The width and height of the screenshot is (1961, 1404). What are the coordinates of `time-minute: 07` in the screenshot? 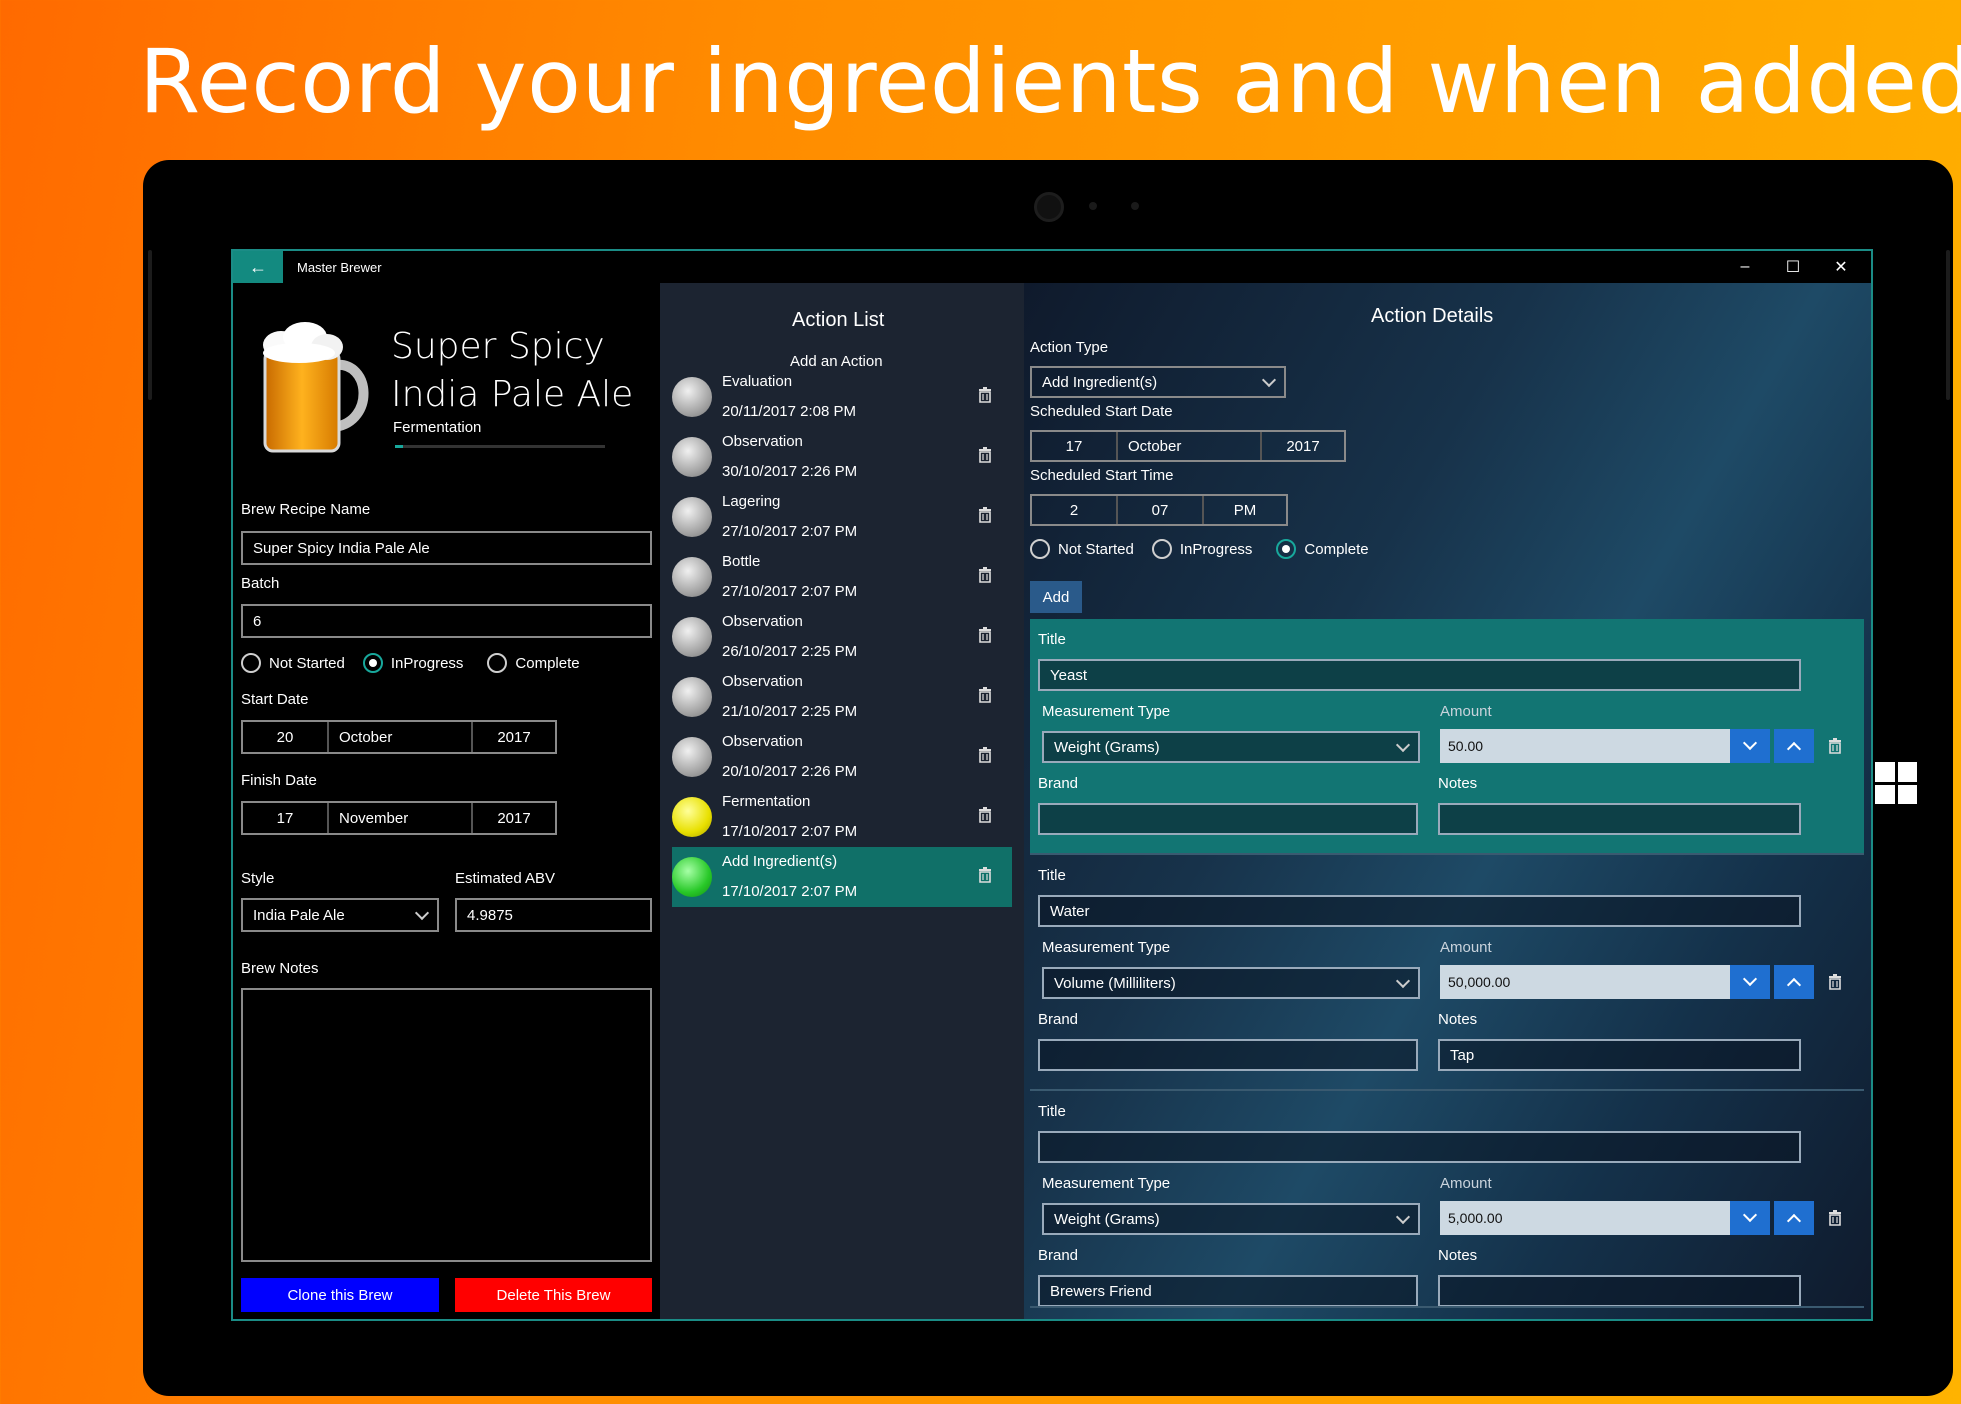 It's located at (1161, 510).